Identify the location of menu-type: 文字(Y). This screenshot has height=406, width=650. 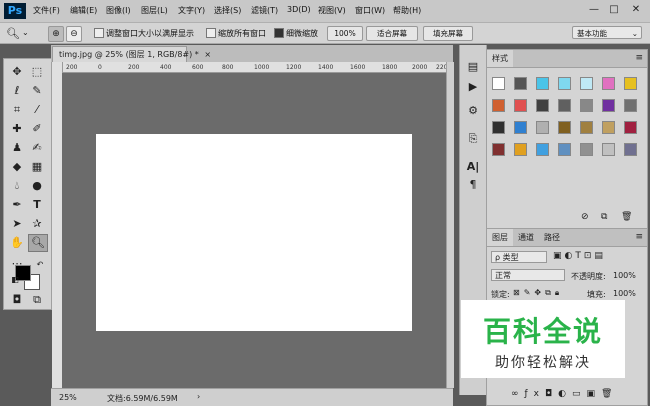
(191, 10).